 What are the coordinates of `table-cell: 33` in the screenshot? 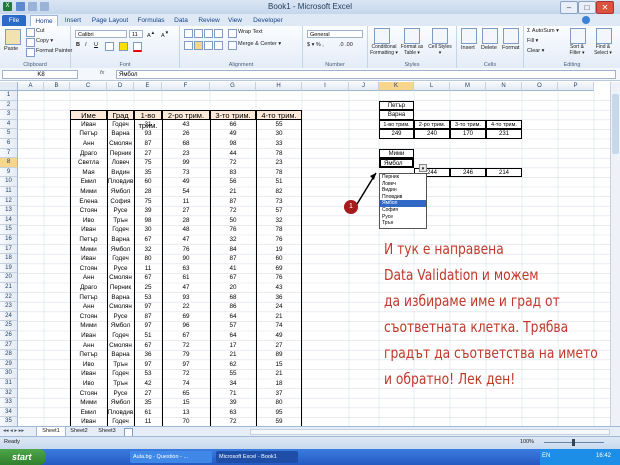 It's located at (279, 144).